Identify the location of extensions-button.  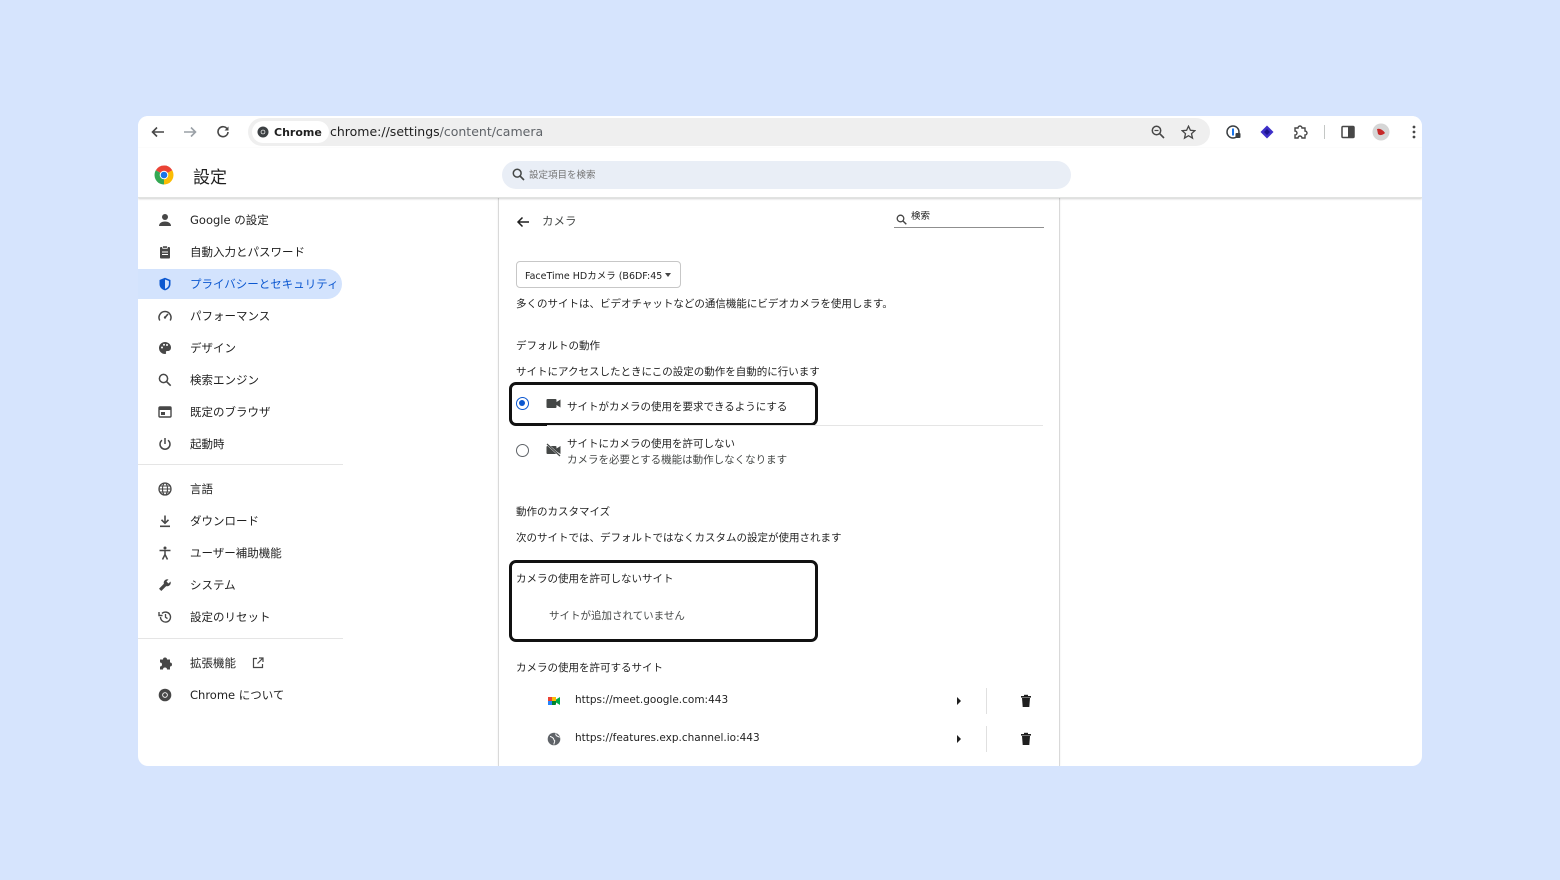
(1300, 132).